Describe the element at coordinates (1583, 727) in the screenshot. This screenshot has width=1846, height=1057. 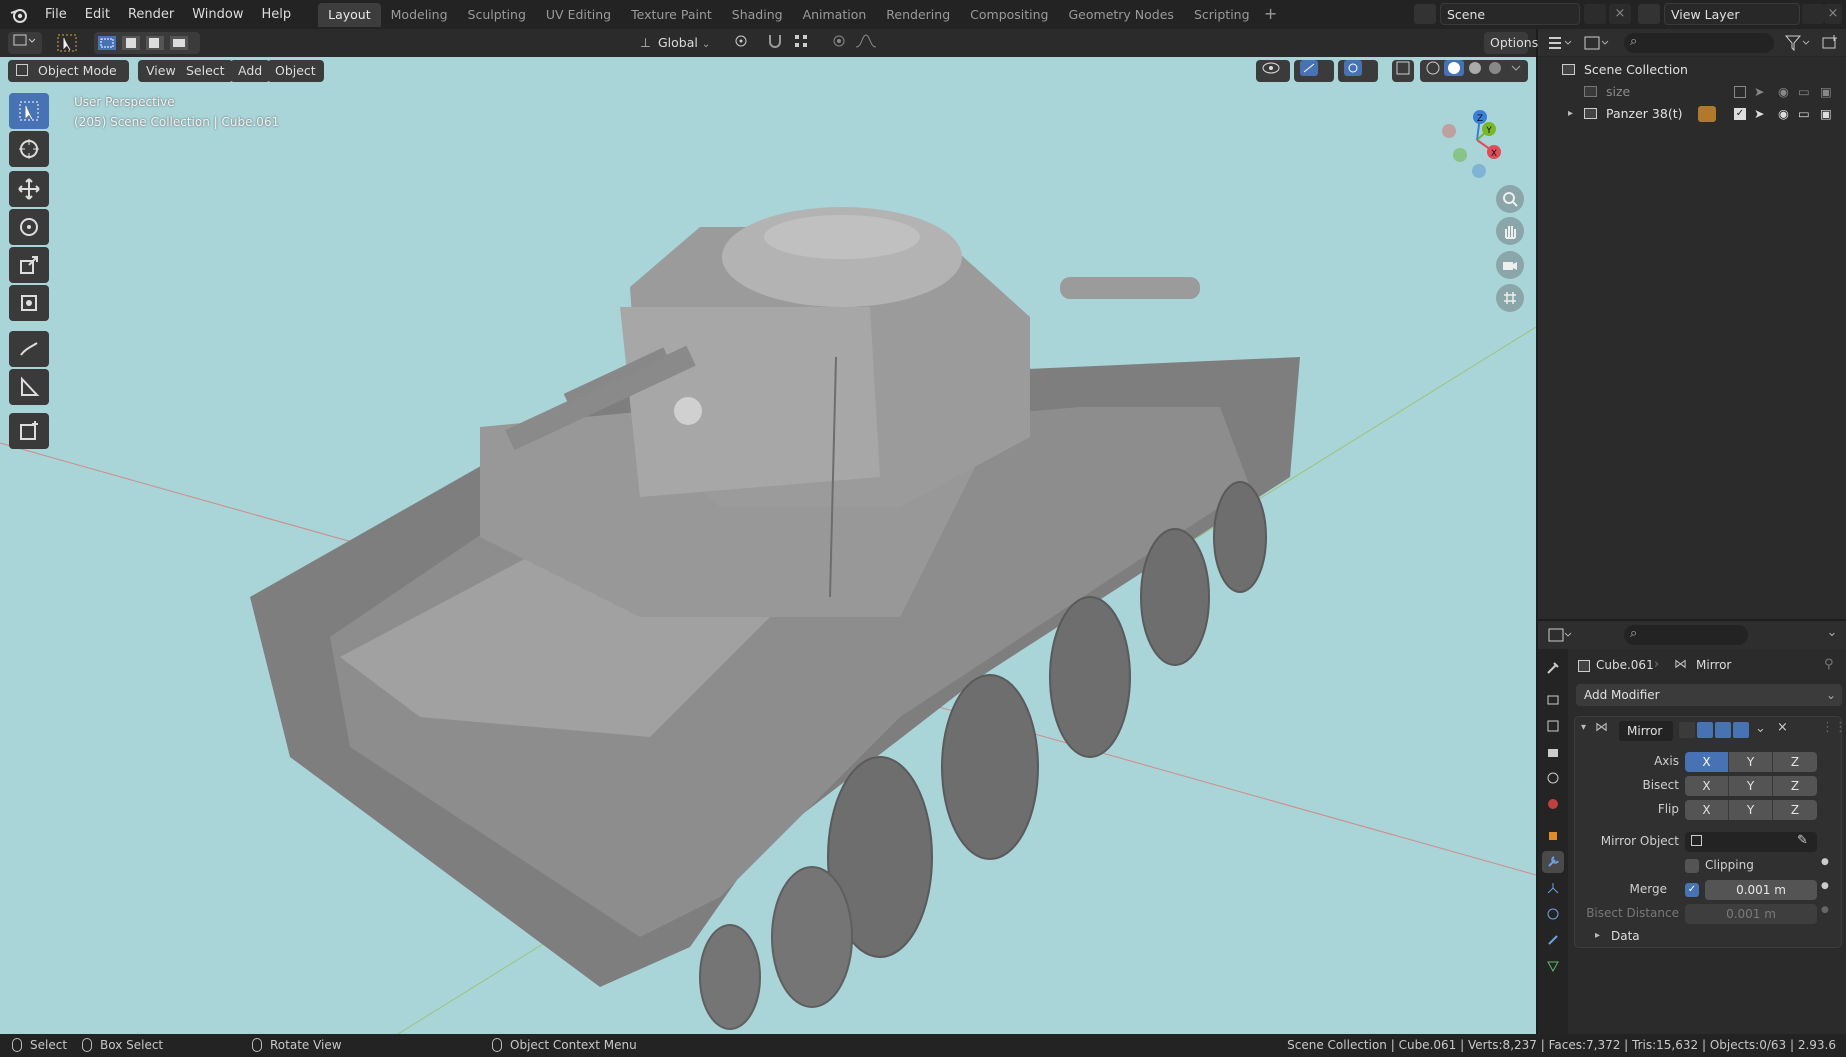
I see `collapse-triangle-icon: ▾` at that location.